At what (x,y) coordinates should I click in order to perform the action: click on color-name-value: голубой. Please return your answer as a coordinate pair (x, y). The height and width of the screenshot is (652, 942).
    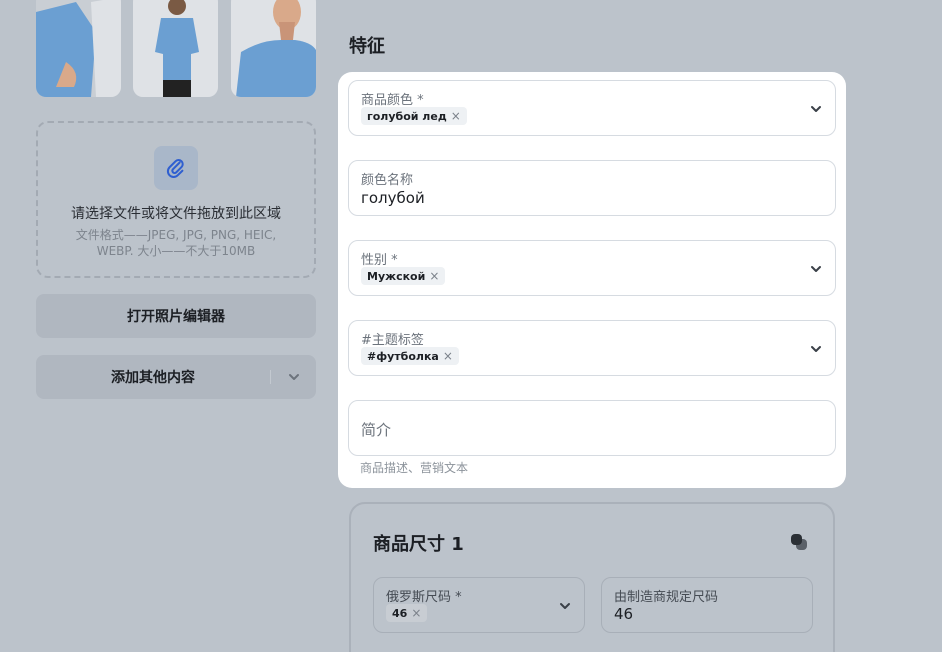
    Looking at the image, I should click on (393, 198).